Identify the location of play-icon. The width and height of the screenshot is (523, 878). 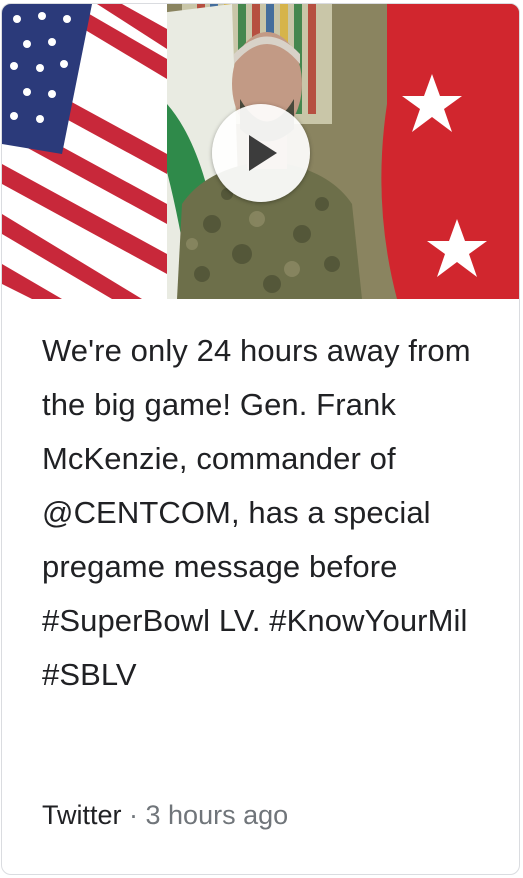
(263, 153).